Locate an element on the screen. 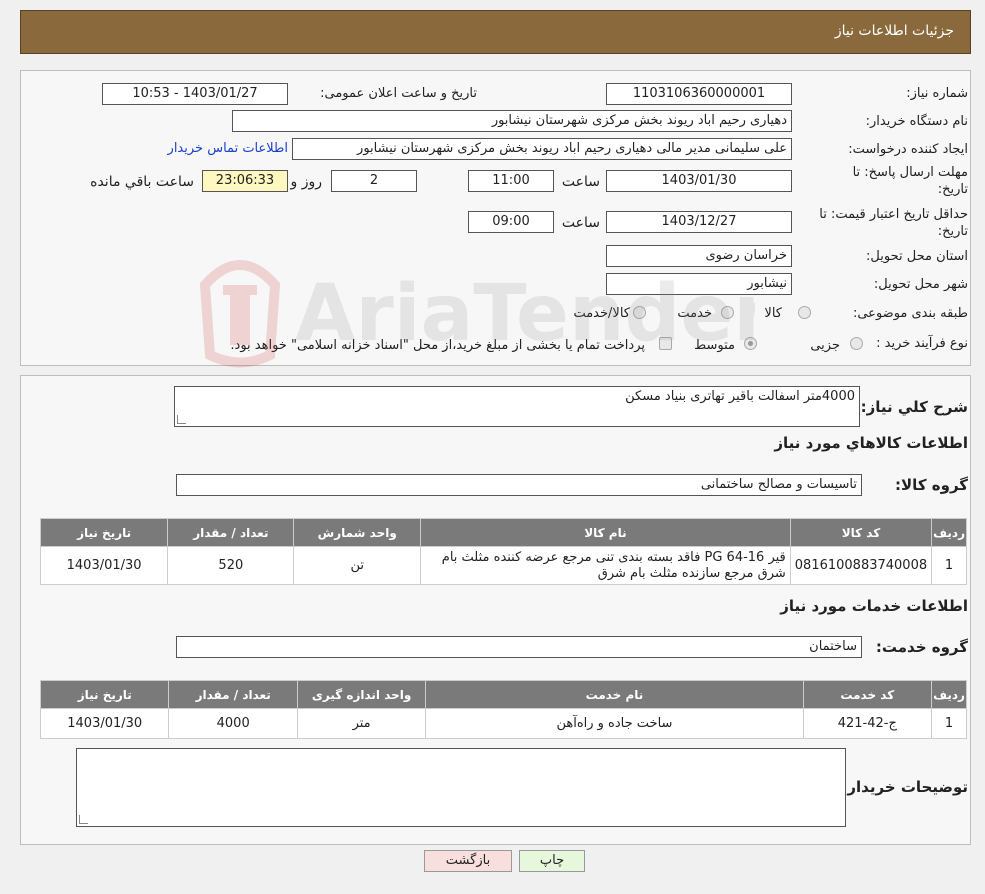 The height and width of the screenshot is (894, 985). services-row-index: 1 is located at coordinates (949, 723).